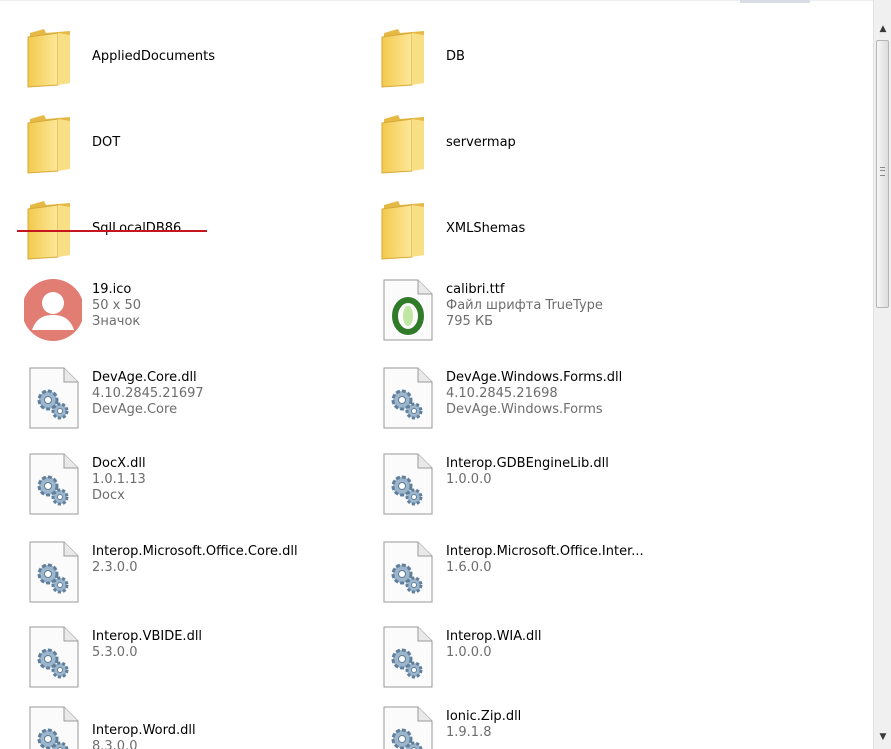 Image resolution: width=891 pixels, height=749 pixels. Describe the element at coordinates (481, 142) in the screenshot. I see `item-name: servermap` at that location.